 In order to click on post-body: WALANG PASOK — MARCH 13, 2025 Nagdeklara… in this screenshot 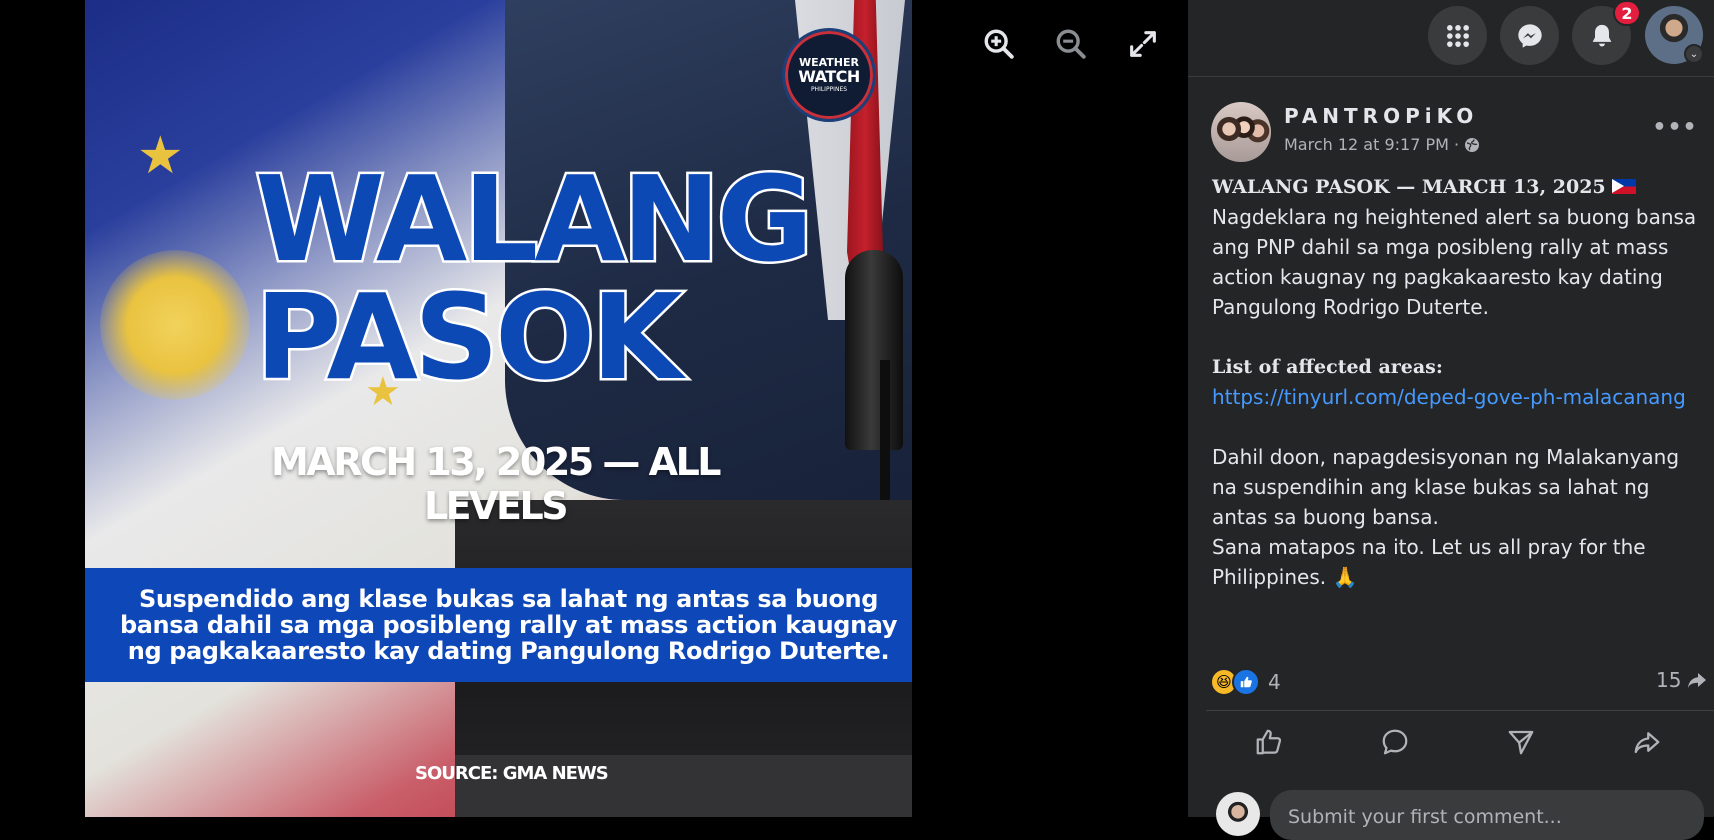, I will do `click(1458, 381)`.